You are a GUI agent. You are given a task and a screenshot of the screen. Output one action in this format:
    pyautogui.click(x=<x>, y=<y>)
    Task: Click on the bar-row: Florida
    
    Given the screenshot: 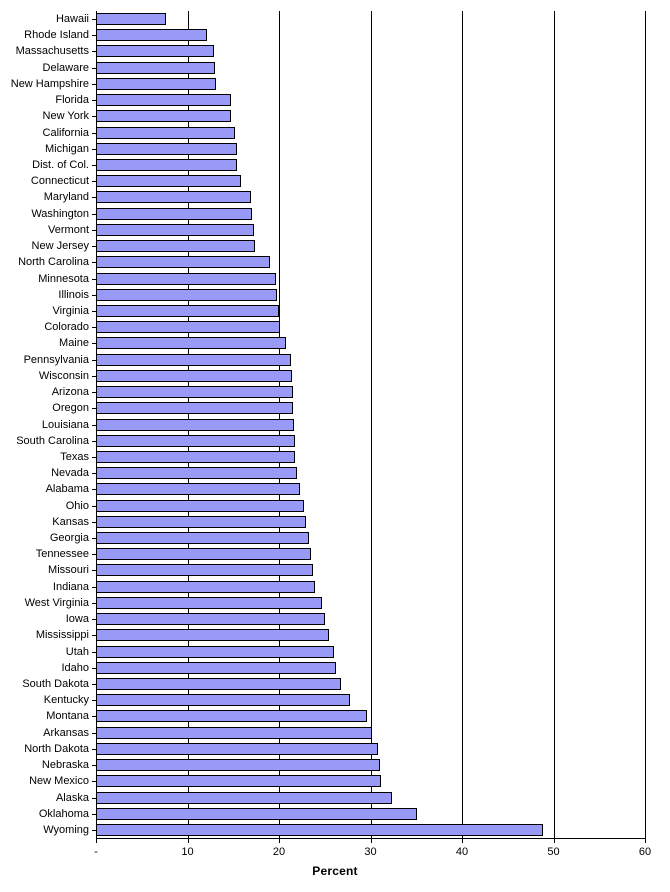 What is the action you would take?
    pyautogui.click(x=335, y=100)
    